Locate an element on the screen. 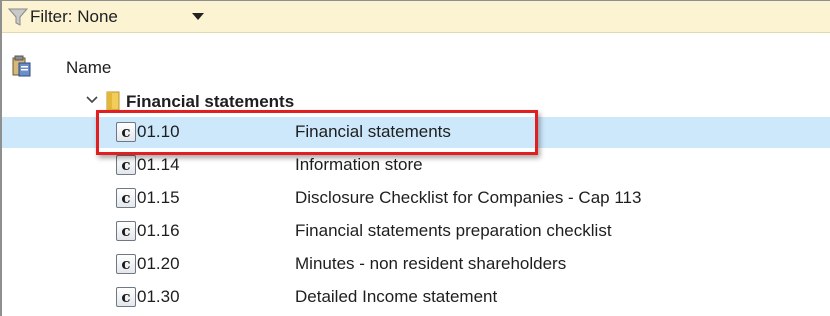 The height and width of the screenshot is (316, 830). row-code: 01.30 is located at coordinates (158, 296).